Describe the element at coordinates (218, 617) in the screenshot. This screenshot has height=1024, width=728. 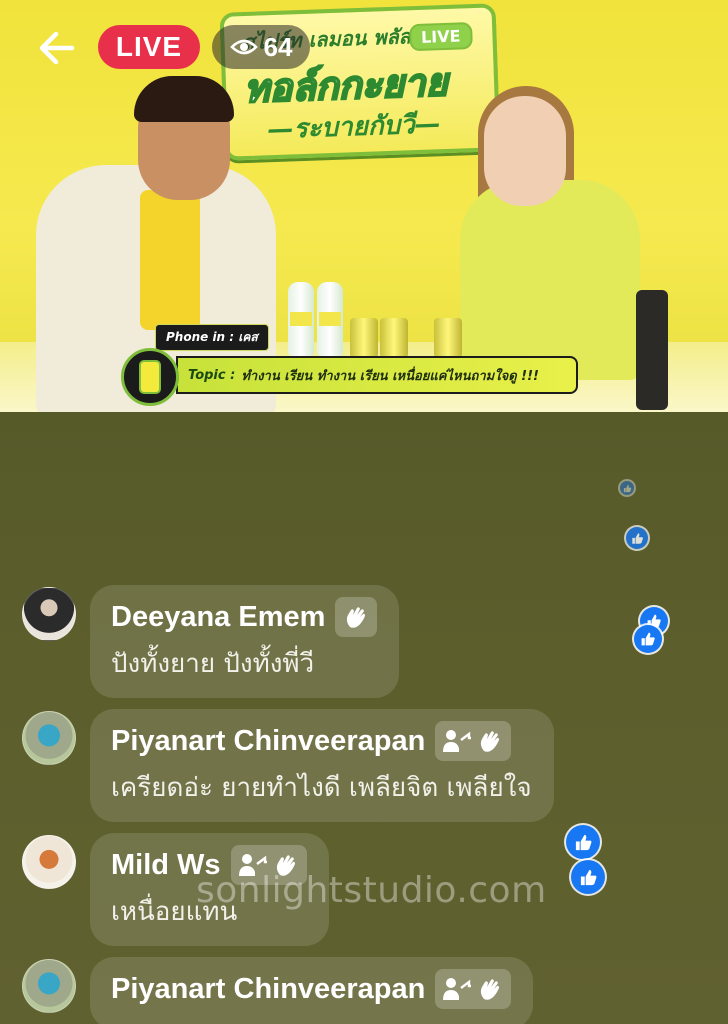
I see `commenter-name: Deeyana Emem` at that location.